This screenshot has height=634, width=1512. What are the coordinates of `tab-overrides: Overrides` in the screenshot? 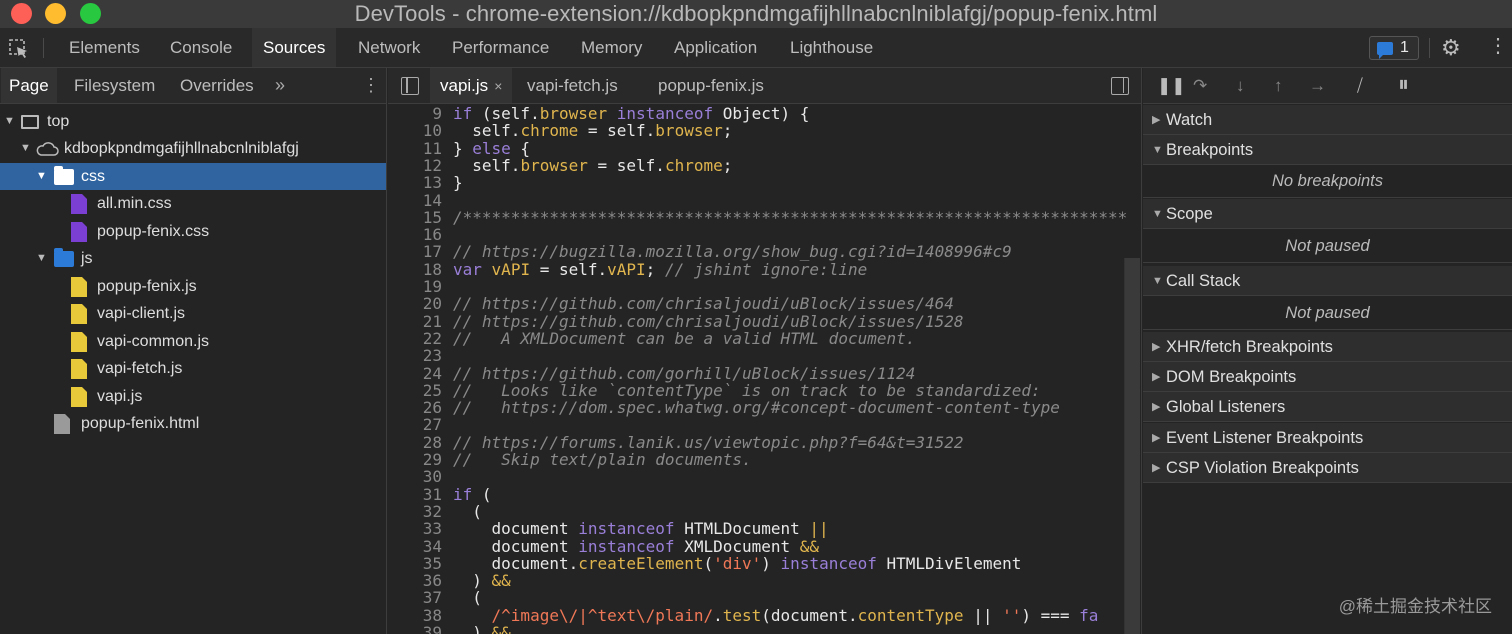 It's located at (217, 85).